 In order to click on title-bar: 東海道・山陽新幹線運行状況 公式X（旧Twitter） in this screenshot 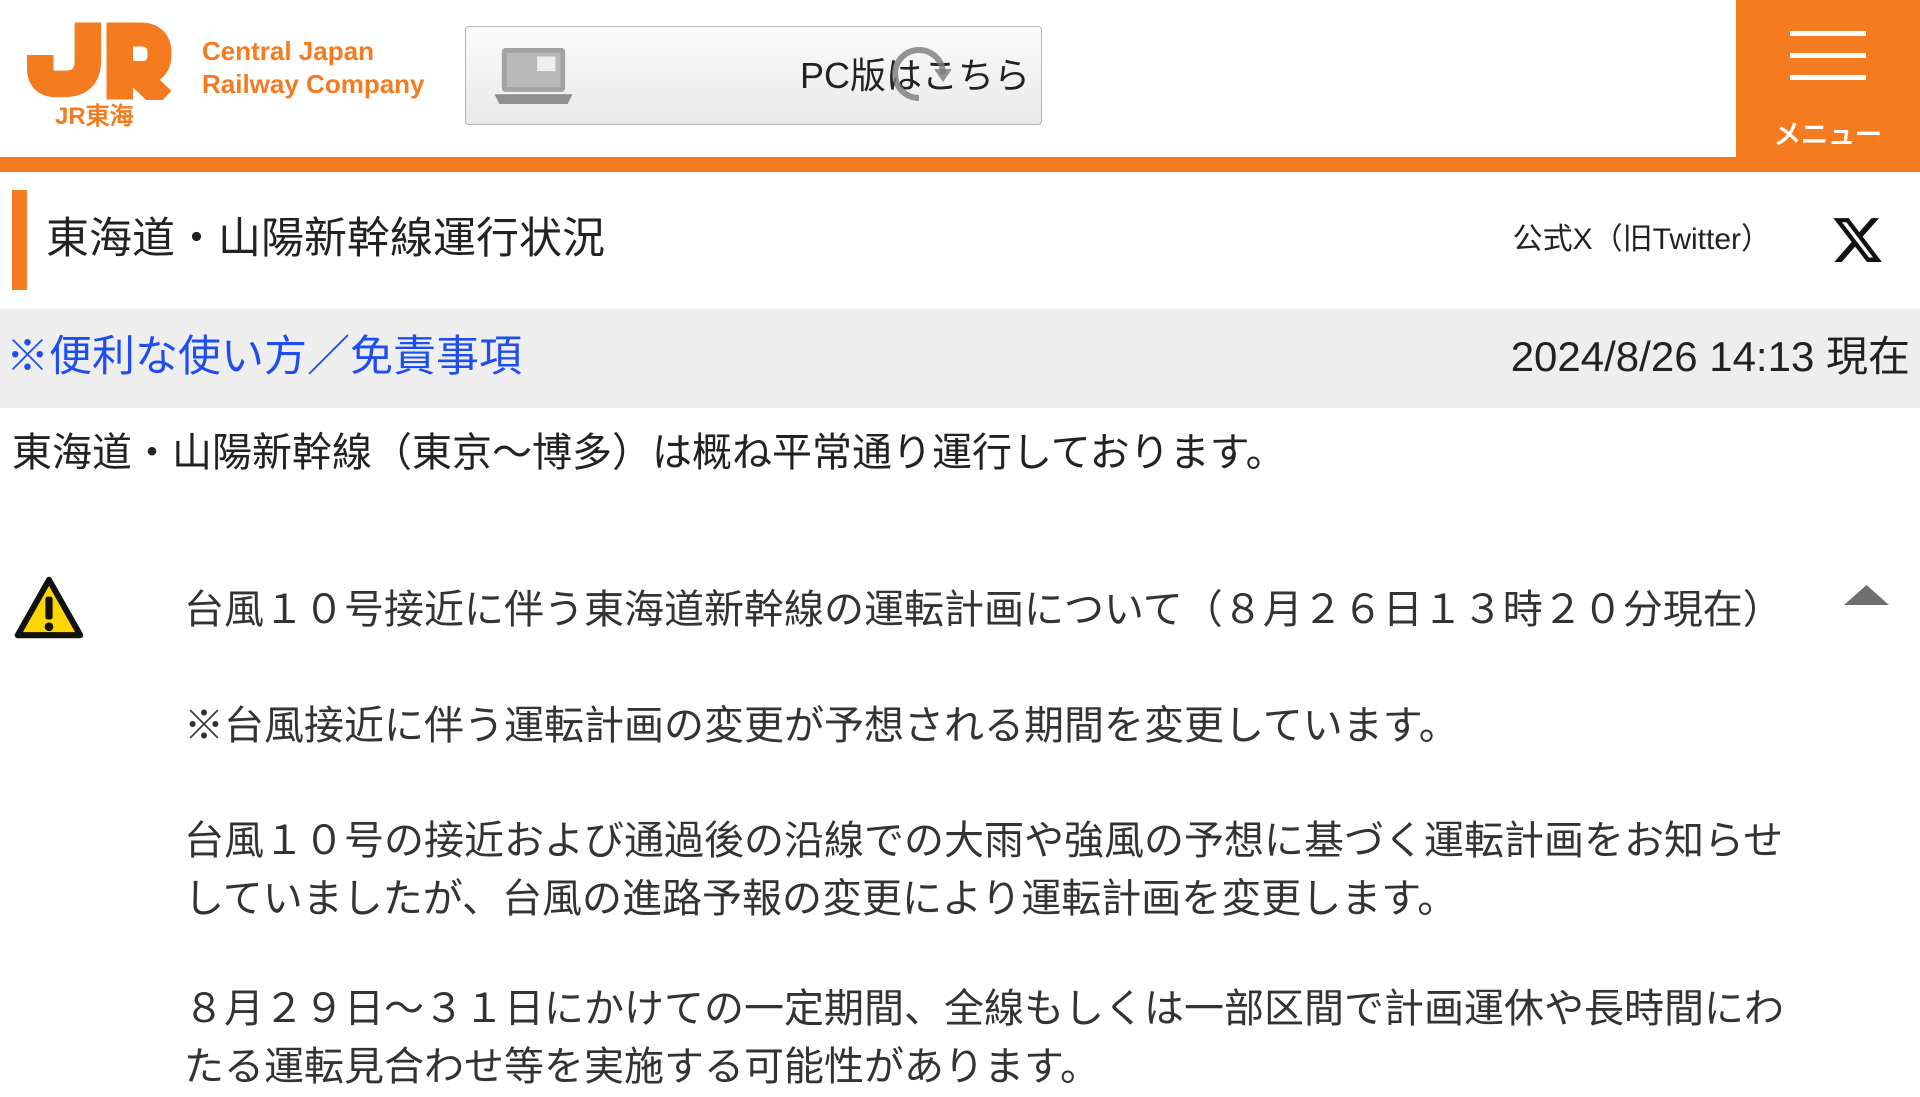, I will do `click(960, 240)`.